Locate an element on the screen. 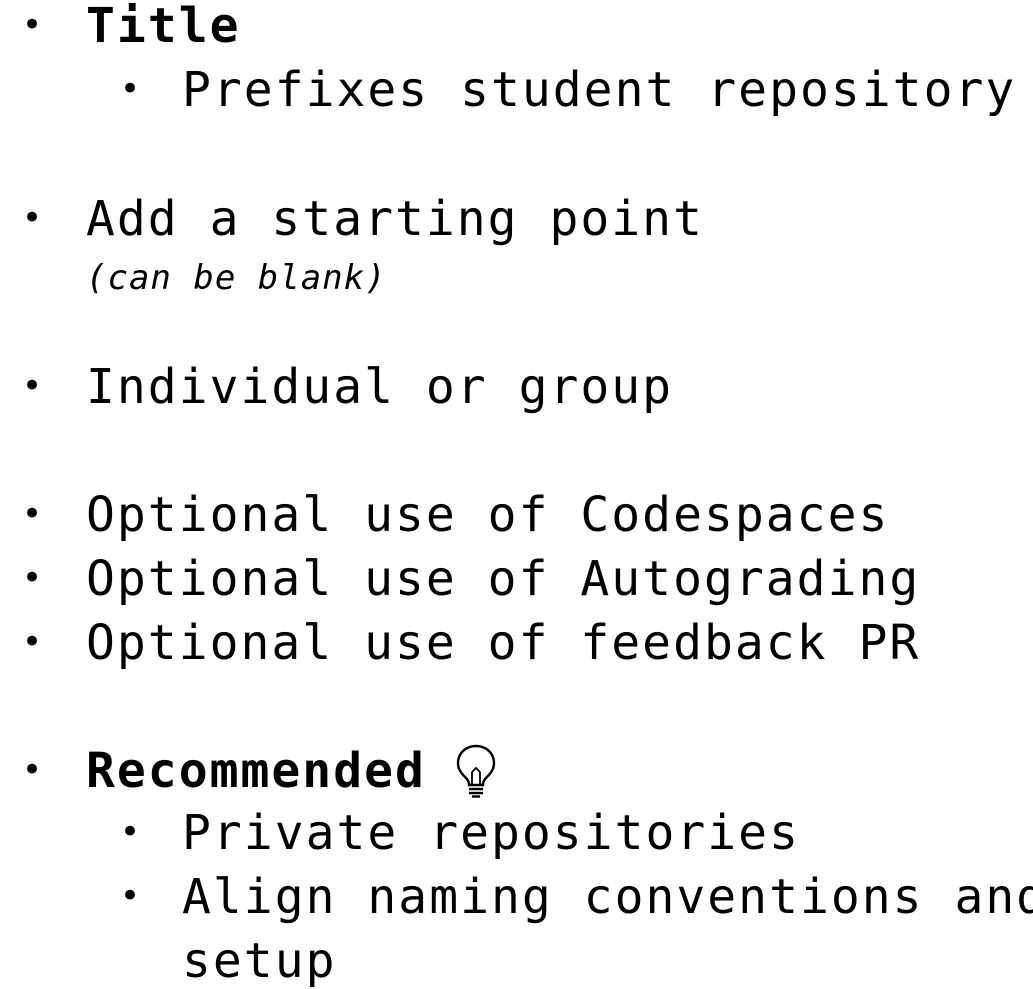 Image resolution: width=1033 pixels, height=989 pixels. subitem-label: Prefixes student repository is located at coordinates (599, 90).